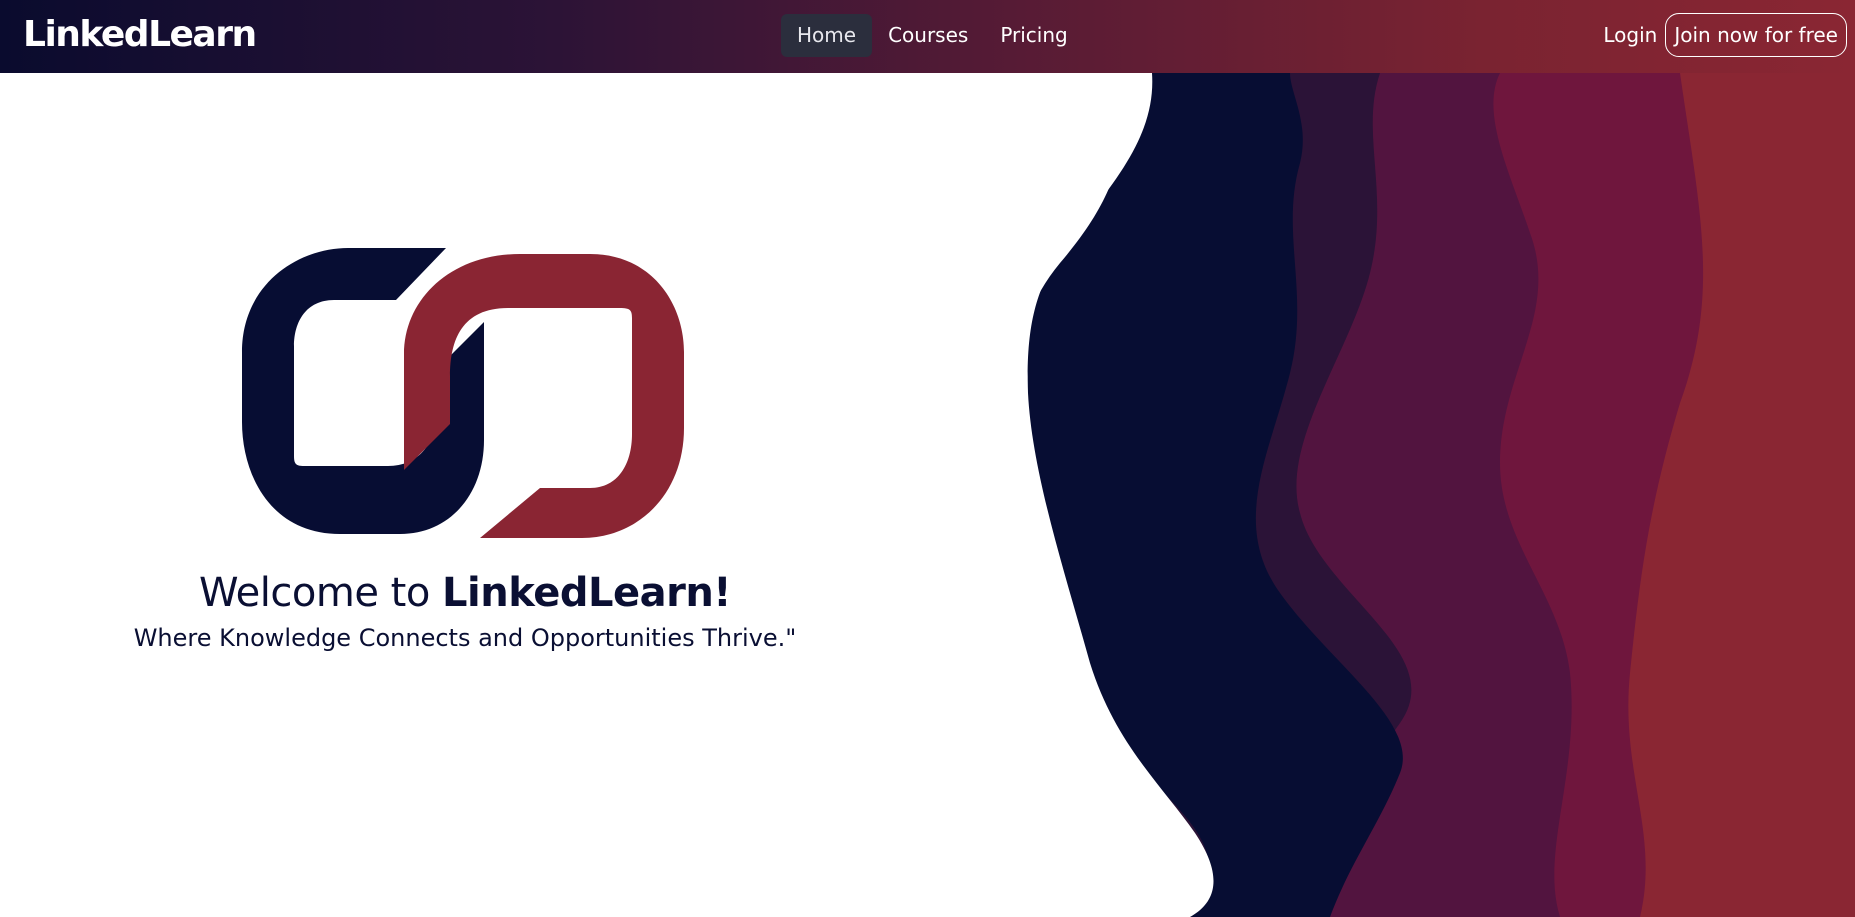 The width and height of the screenshot is (1855, 917). Describe the element at coordinates (587, 593) in the screenshot. I see `hero-title-brand: LinkedLearn!` at that location.